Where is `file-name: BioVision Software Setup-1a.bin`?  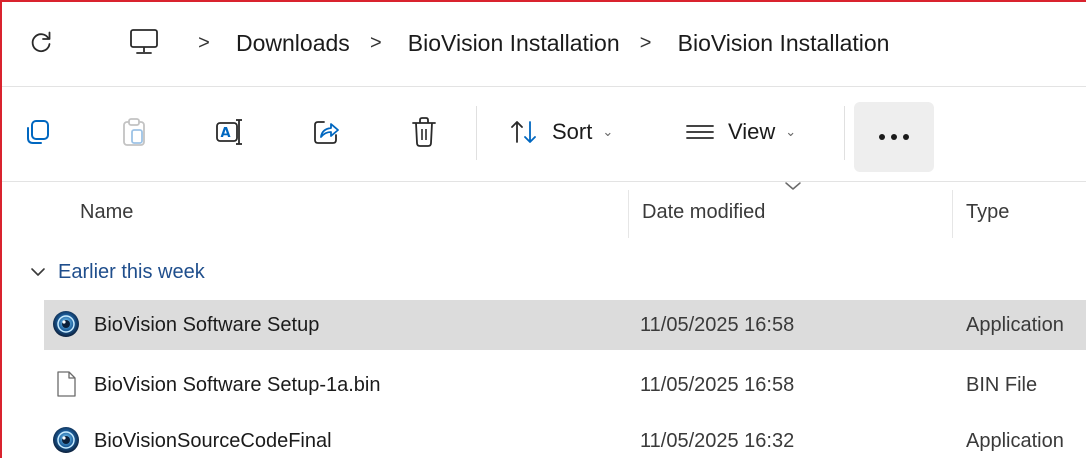 file-name: BioVision Software Setup-1a.bin is located at coordinates (237, 385).